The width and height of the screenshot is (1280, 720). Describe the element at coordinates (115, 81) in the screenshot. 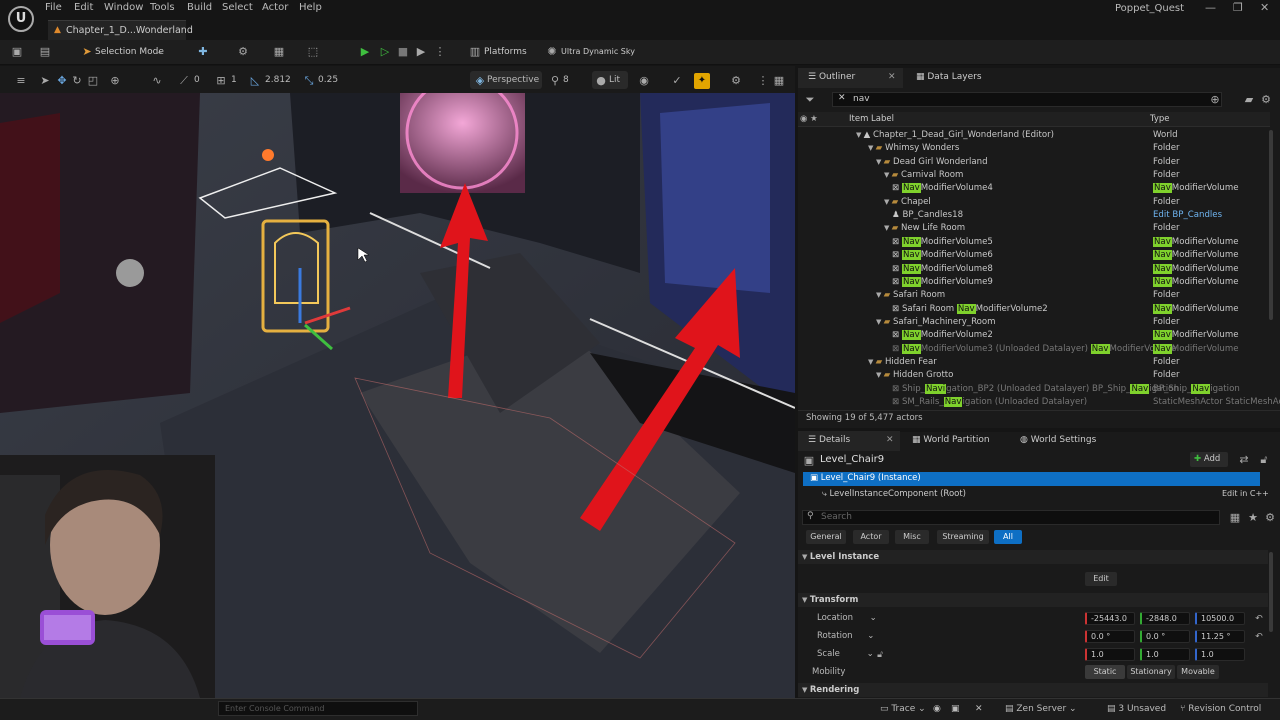

I see `world-local-icon: ⊕` at that location.